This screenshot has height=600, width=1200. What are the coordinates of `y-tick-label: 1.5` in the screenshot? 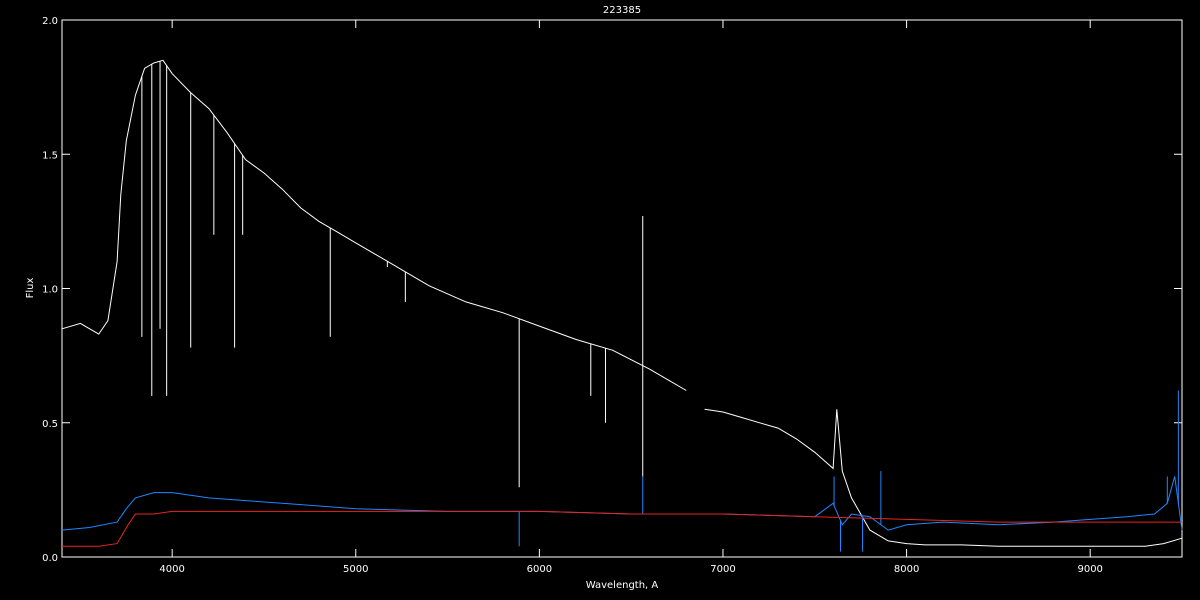 It's located at (50, 155).